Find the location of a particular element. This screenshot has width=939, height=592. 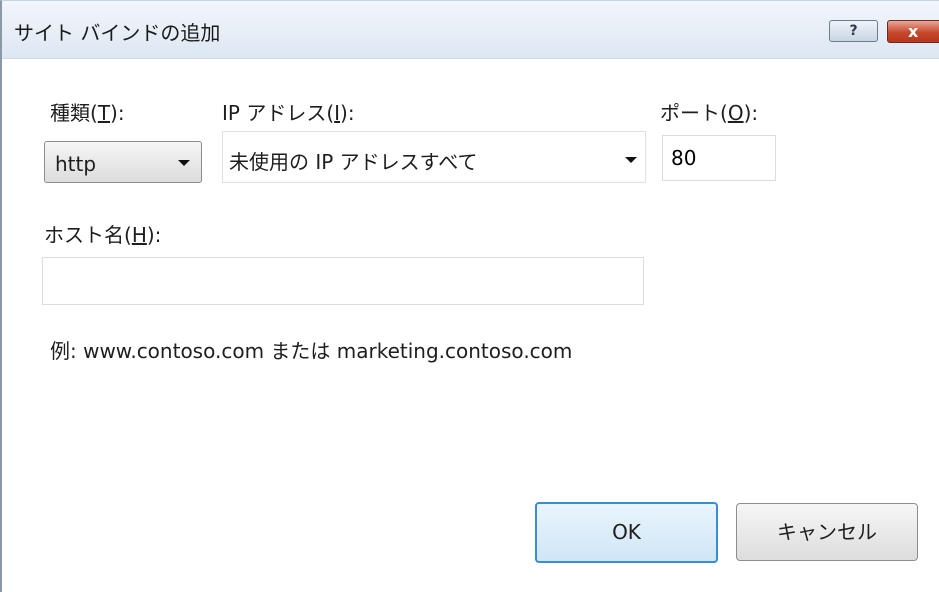

cancel-button: キャンセル is located at coordinates (827, 532).